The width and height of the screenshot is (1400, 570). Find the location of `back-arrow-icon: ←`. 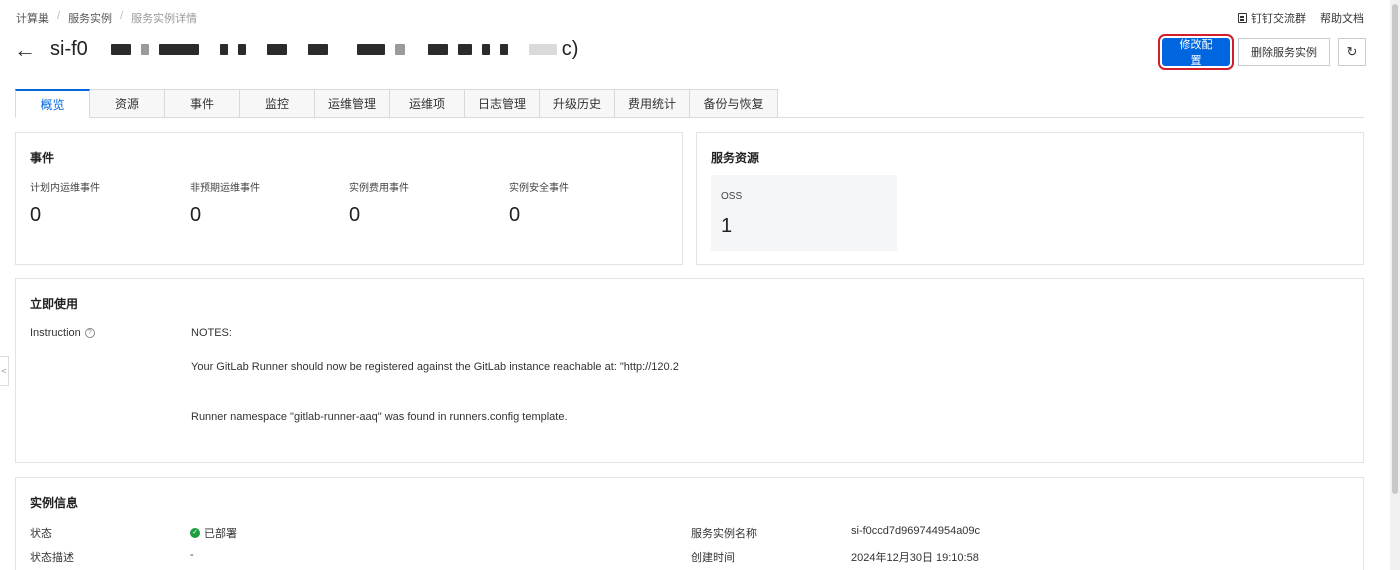

back-arrow-icon: ← is located at coordinates (25, 49).